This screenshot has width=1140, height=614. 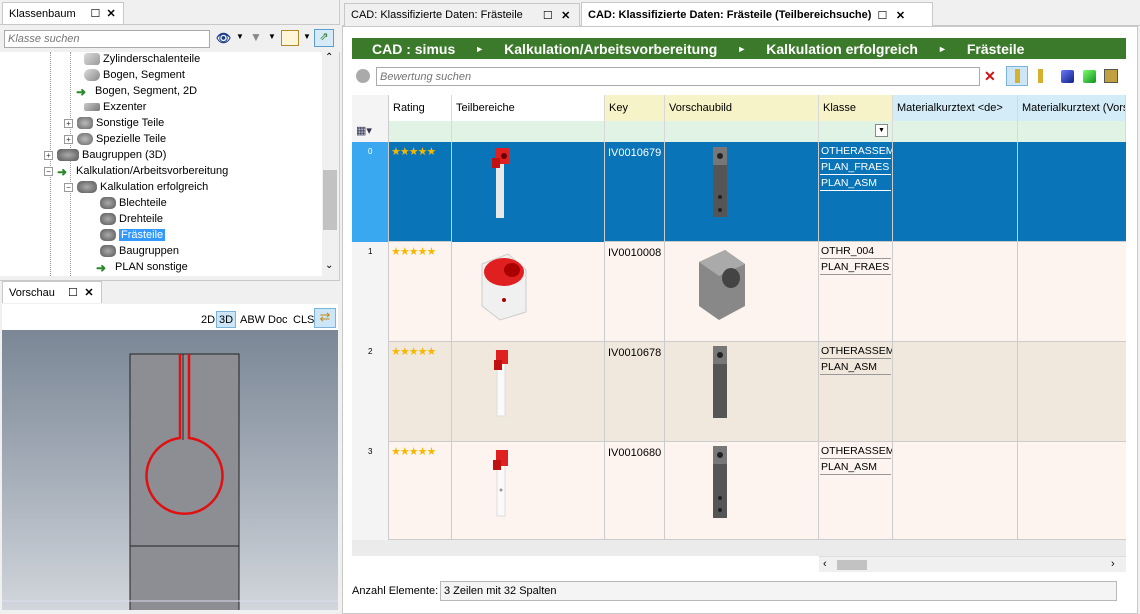 I want to click on tab-vorschau: Vorschau ☐ ✕, so click(x=52, y=292).